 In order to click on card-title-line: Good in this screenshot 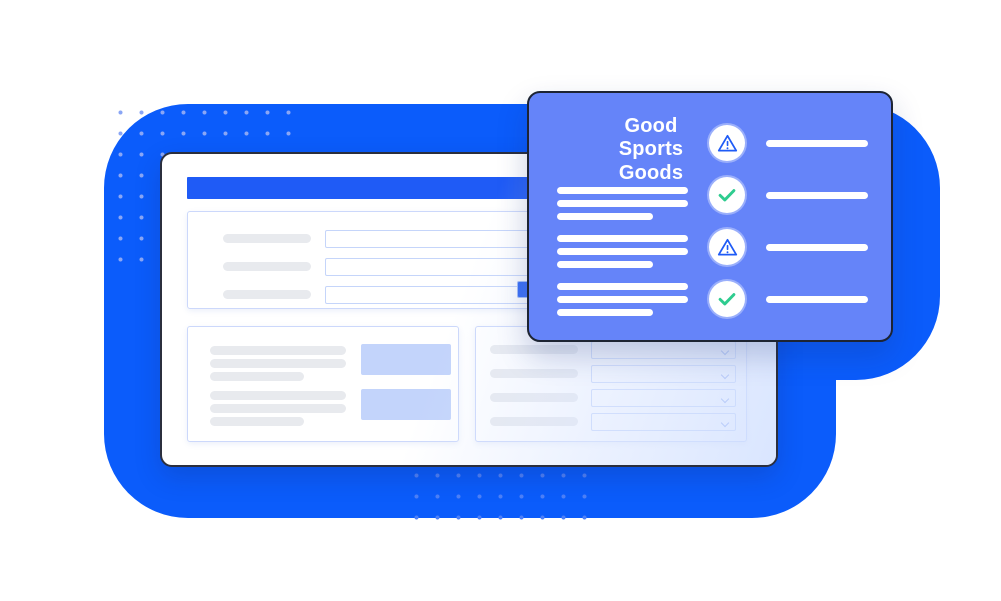, I will do `click(651, 126)`.